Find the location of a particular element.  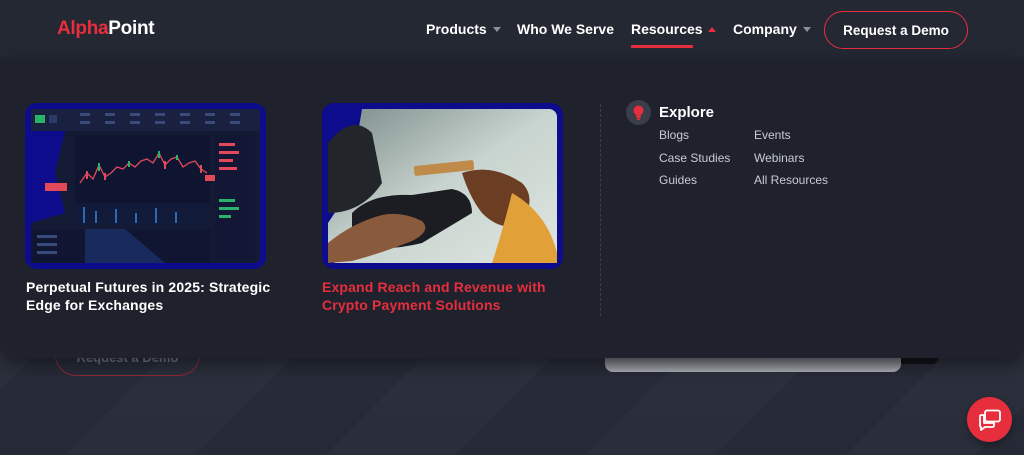

link-blogs: Blogs is located at coordinates (674, 135).